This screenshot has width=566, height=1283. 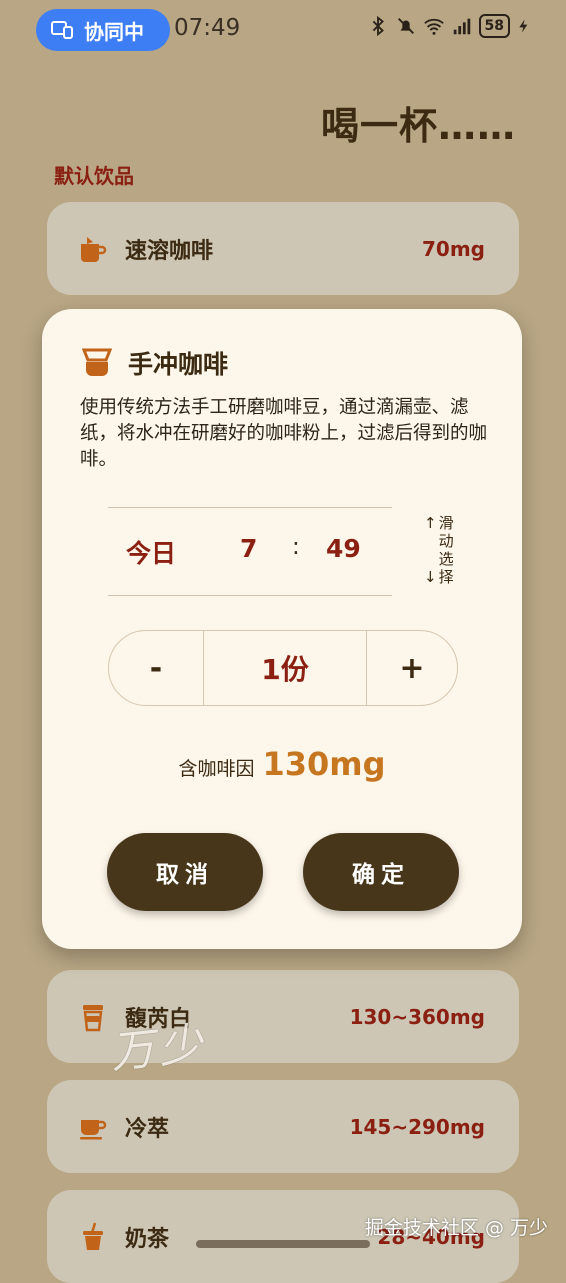 I want to click on signal-icon, so click(x=461, y=26).